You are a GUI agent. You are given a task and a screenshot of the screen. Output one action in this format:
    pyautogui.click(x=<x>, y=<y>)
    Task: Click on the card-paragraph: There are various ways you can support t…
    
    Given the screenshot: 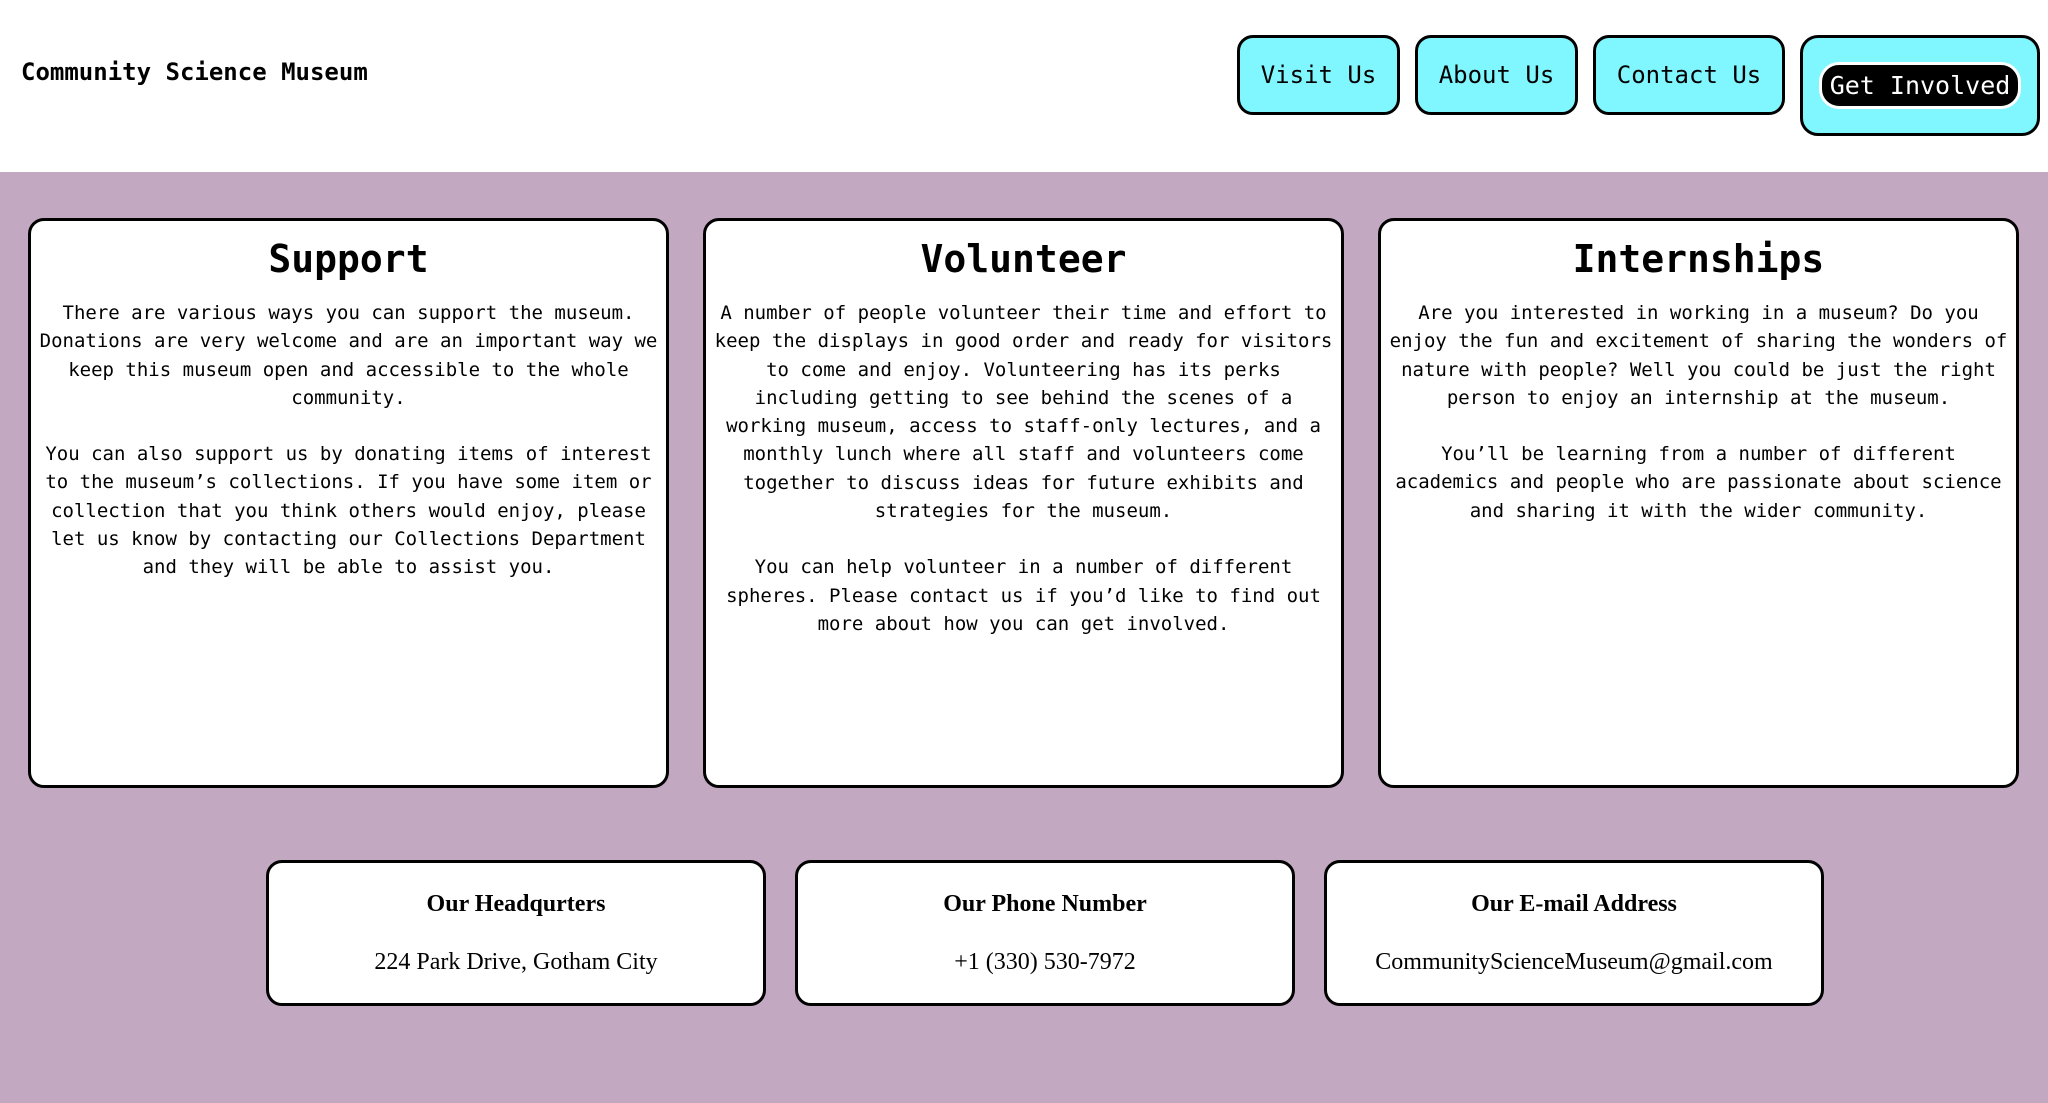 What is the action you would take?
    pyautogui.click(x=348, y=355)
    